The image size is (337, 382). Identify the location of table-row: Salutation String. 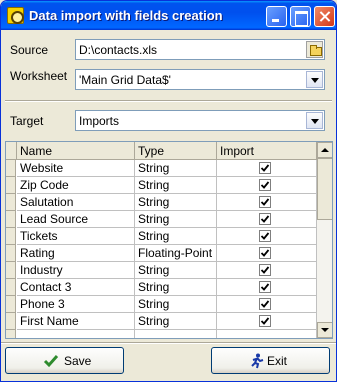
(161, 202).